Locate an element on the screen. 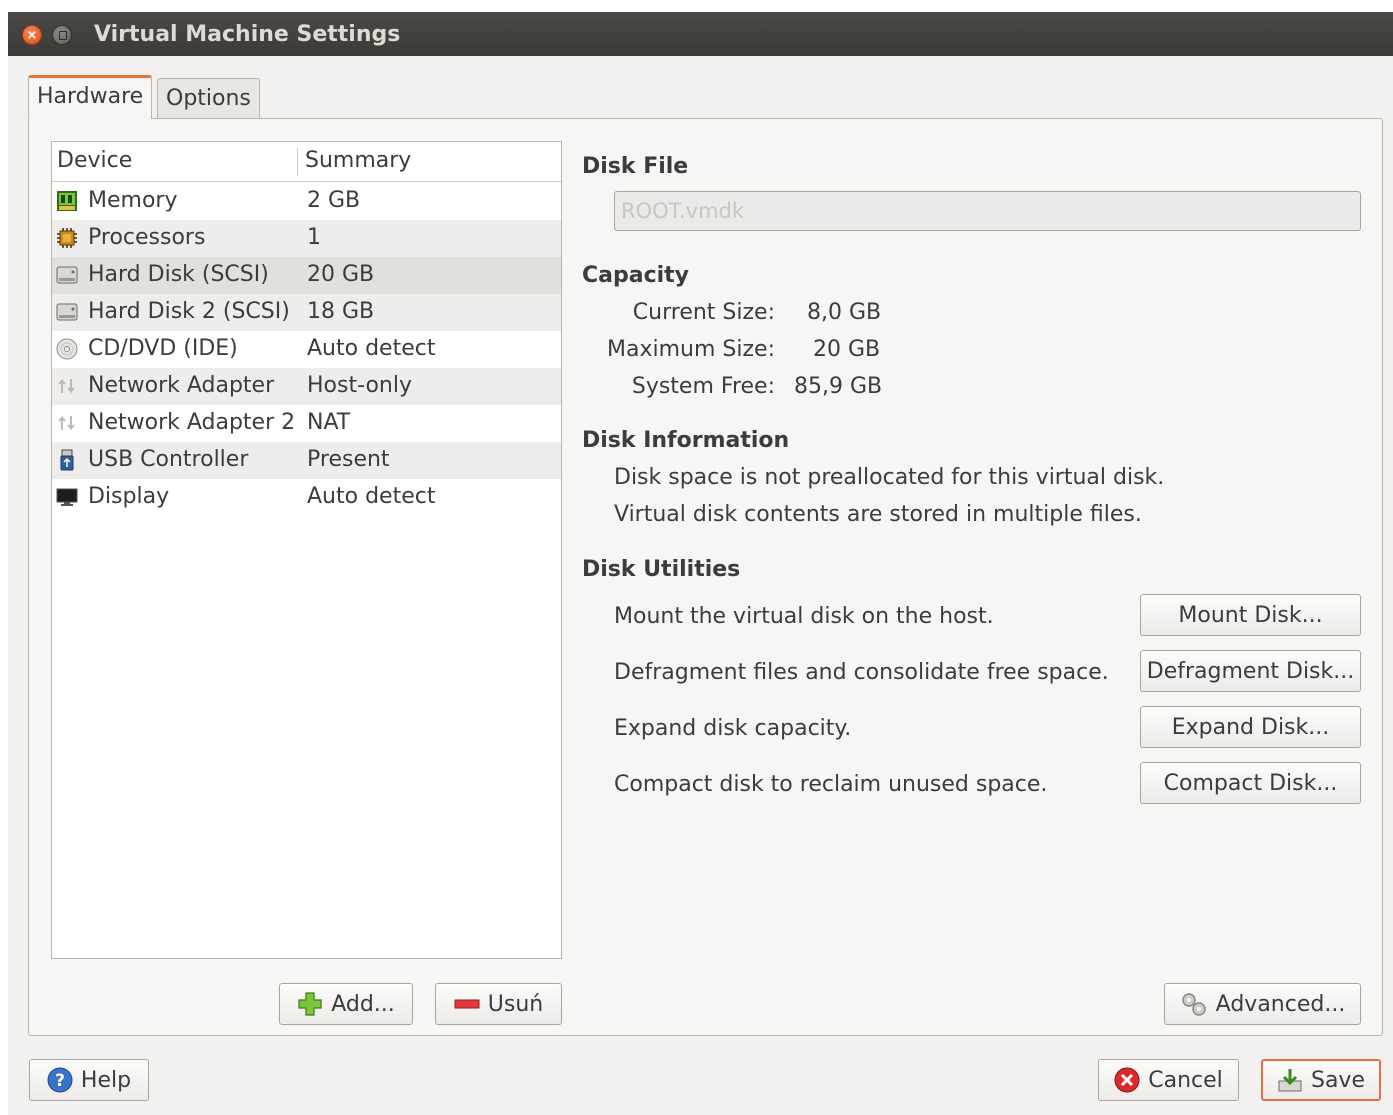 The image size is (1393, 1115). device-row-hard-disk-2: Hard Disk 2 (SCSI) 18 GB is located at coordinates (306, 312).